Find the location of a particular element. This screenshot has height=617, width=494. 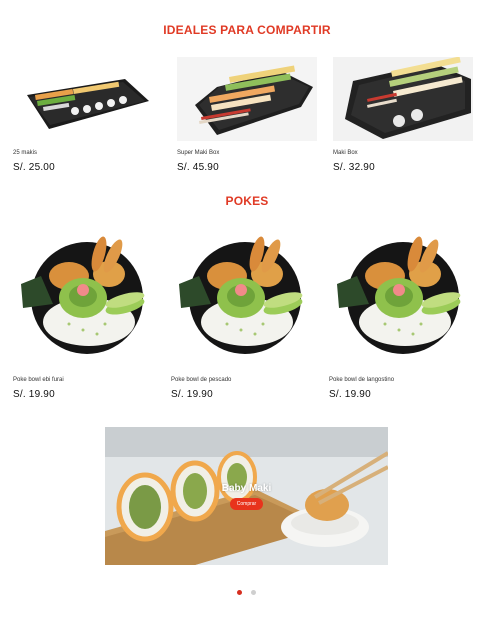

makis-tray-image is located at coordinates (83, 99).